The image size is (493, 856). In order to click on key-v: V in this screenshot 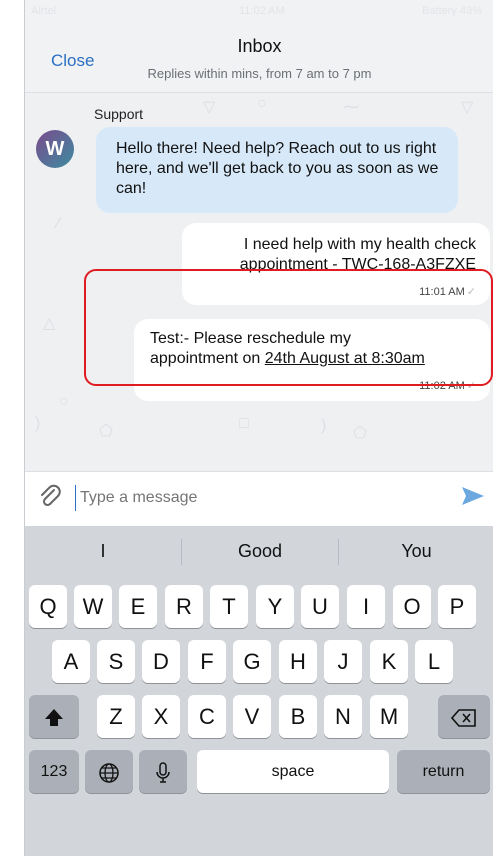, I will do `click(252, 716)`.